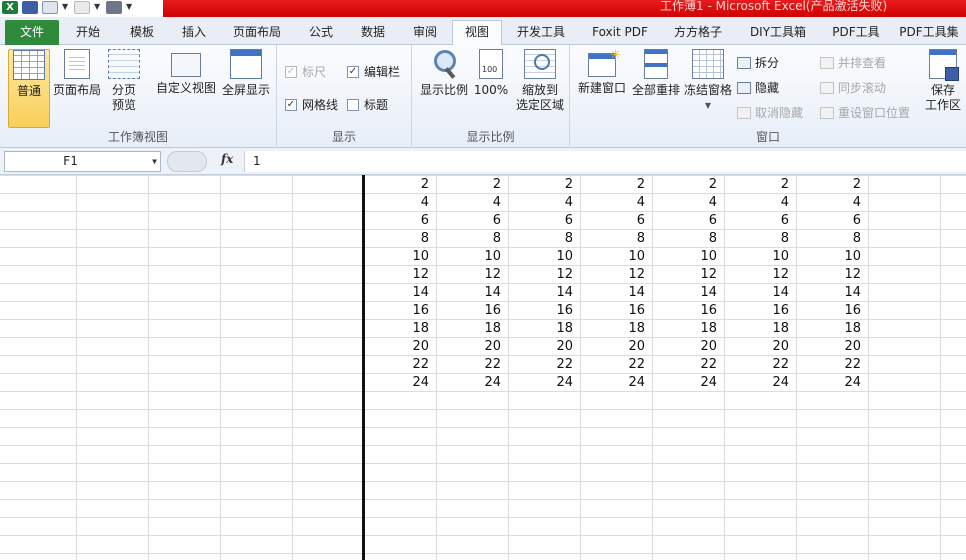 The width and height of the screenshot is (966, 560). What do you see at coordinates (770, 112) in the screenshot?
I see `unhide-button: 取消隐藏` at bounding box center [770, 112].